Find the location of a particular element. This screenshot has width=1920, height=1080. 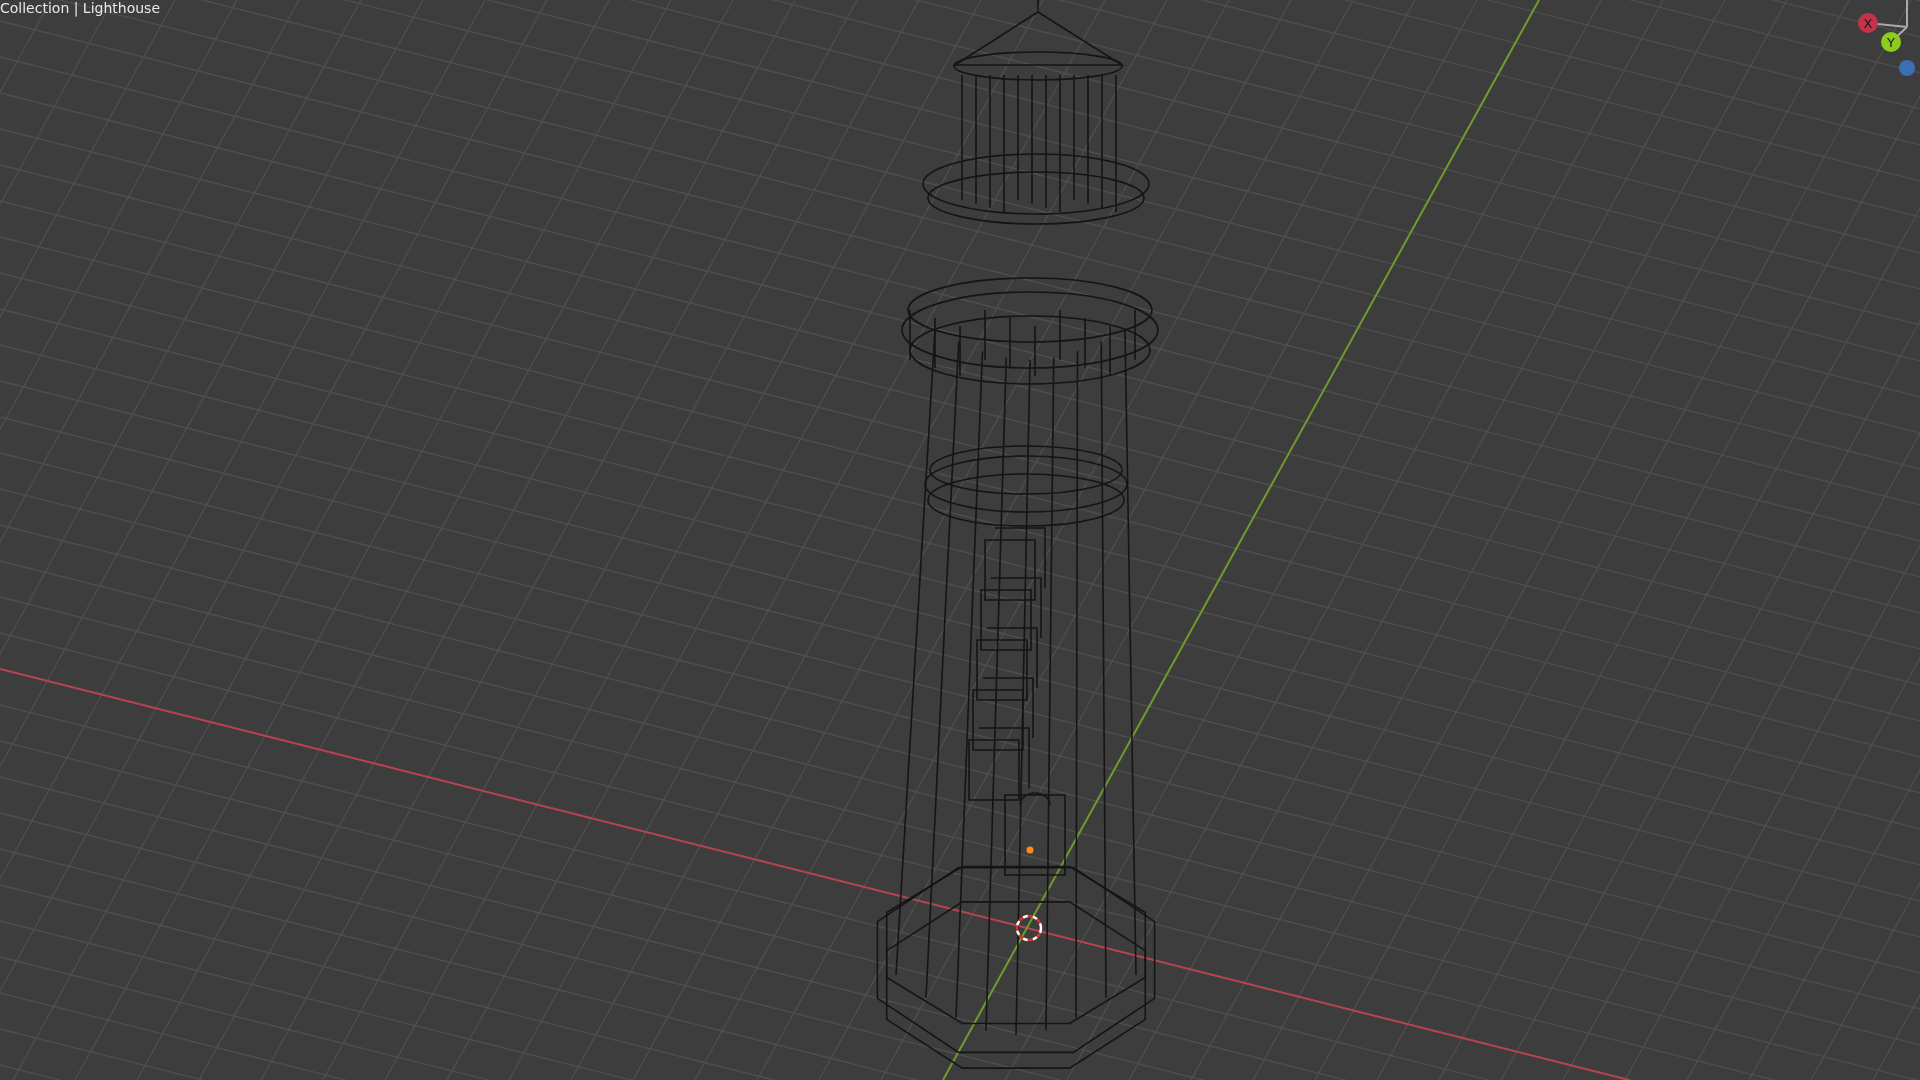

origin-dot is located at coordinates (1030, 850).